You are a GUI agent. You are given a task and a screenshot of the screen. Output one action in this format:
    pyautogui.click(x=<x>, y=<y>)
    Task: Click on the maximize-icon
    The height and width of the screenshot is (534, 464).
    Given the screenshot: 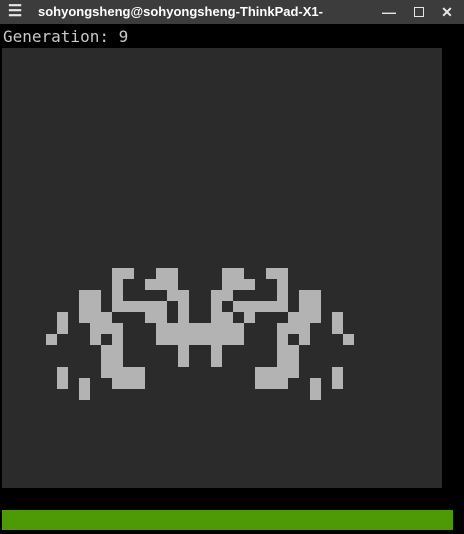 What is the action you would take?
    pyautogui.click(x=419, y=12)
    